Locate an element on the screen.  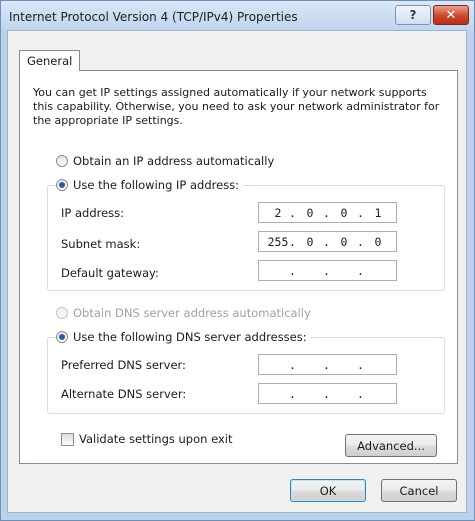
validate-settings-checkbox: Validate settings upon exit is located at coordinates (146, 439).